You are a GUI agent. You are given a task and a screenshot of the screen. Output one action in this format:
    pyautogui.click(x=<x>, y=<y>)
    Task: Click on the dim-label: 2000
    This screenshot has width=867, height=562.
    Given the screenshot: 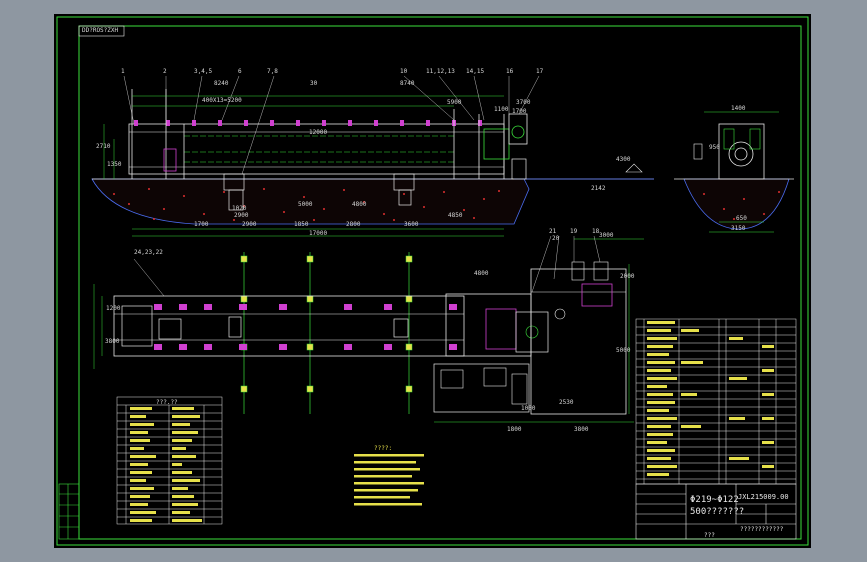 What is the action you would take?
    pyautogui.click(x=627, y=276)
    